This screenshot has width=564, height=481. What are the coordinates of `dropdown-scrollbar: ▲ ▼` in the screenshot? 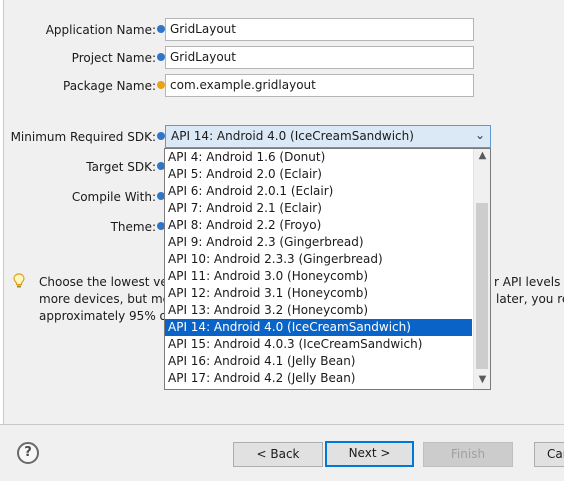 It's located at (481, 269).